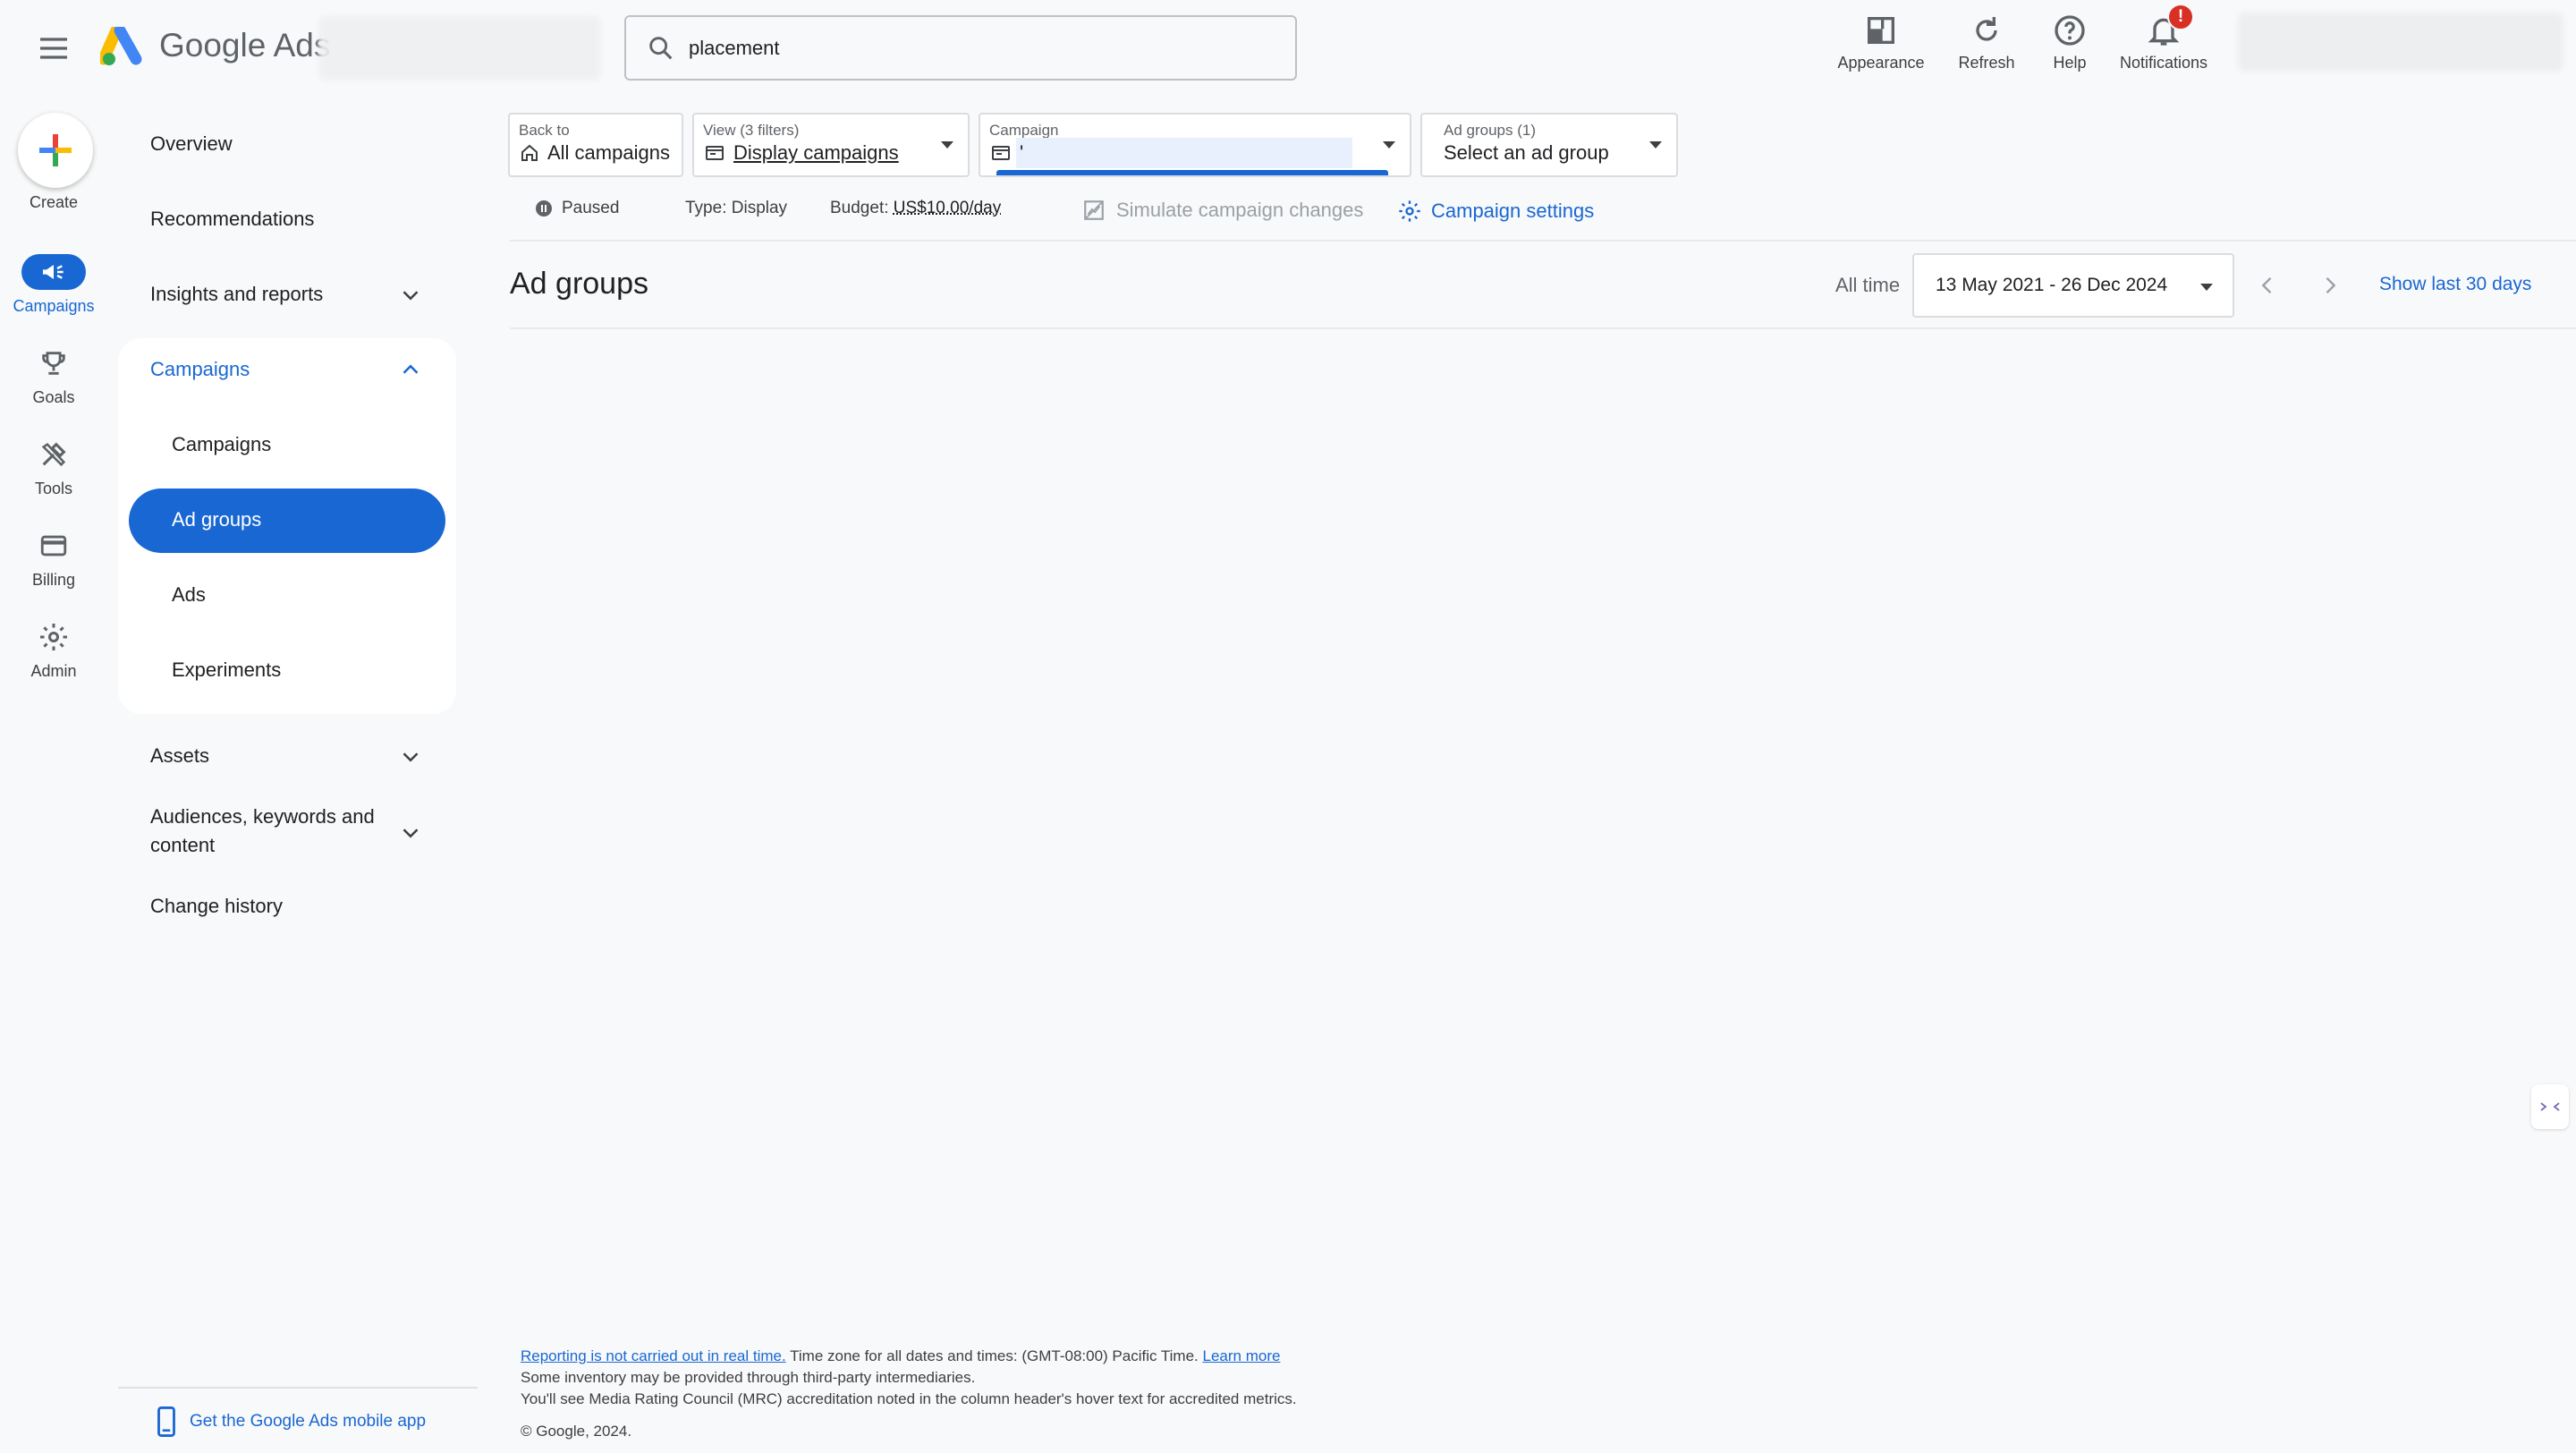 Image resolution: width=2576 pixels, height=1453 pixels. I want to click on rail-tools-label: Tools, so click(53, 488).